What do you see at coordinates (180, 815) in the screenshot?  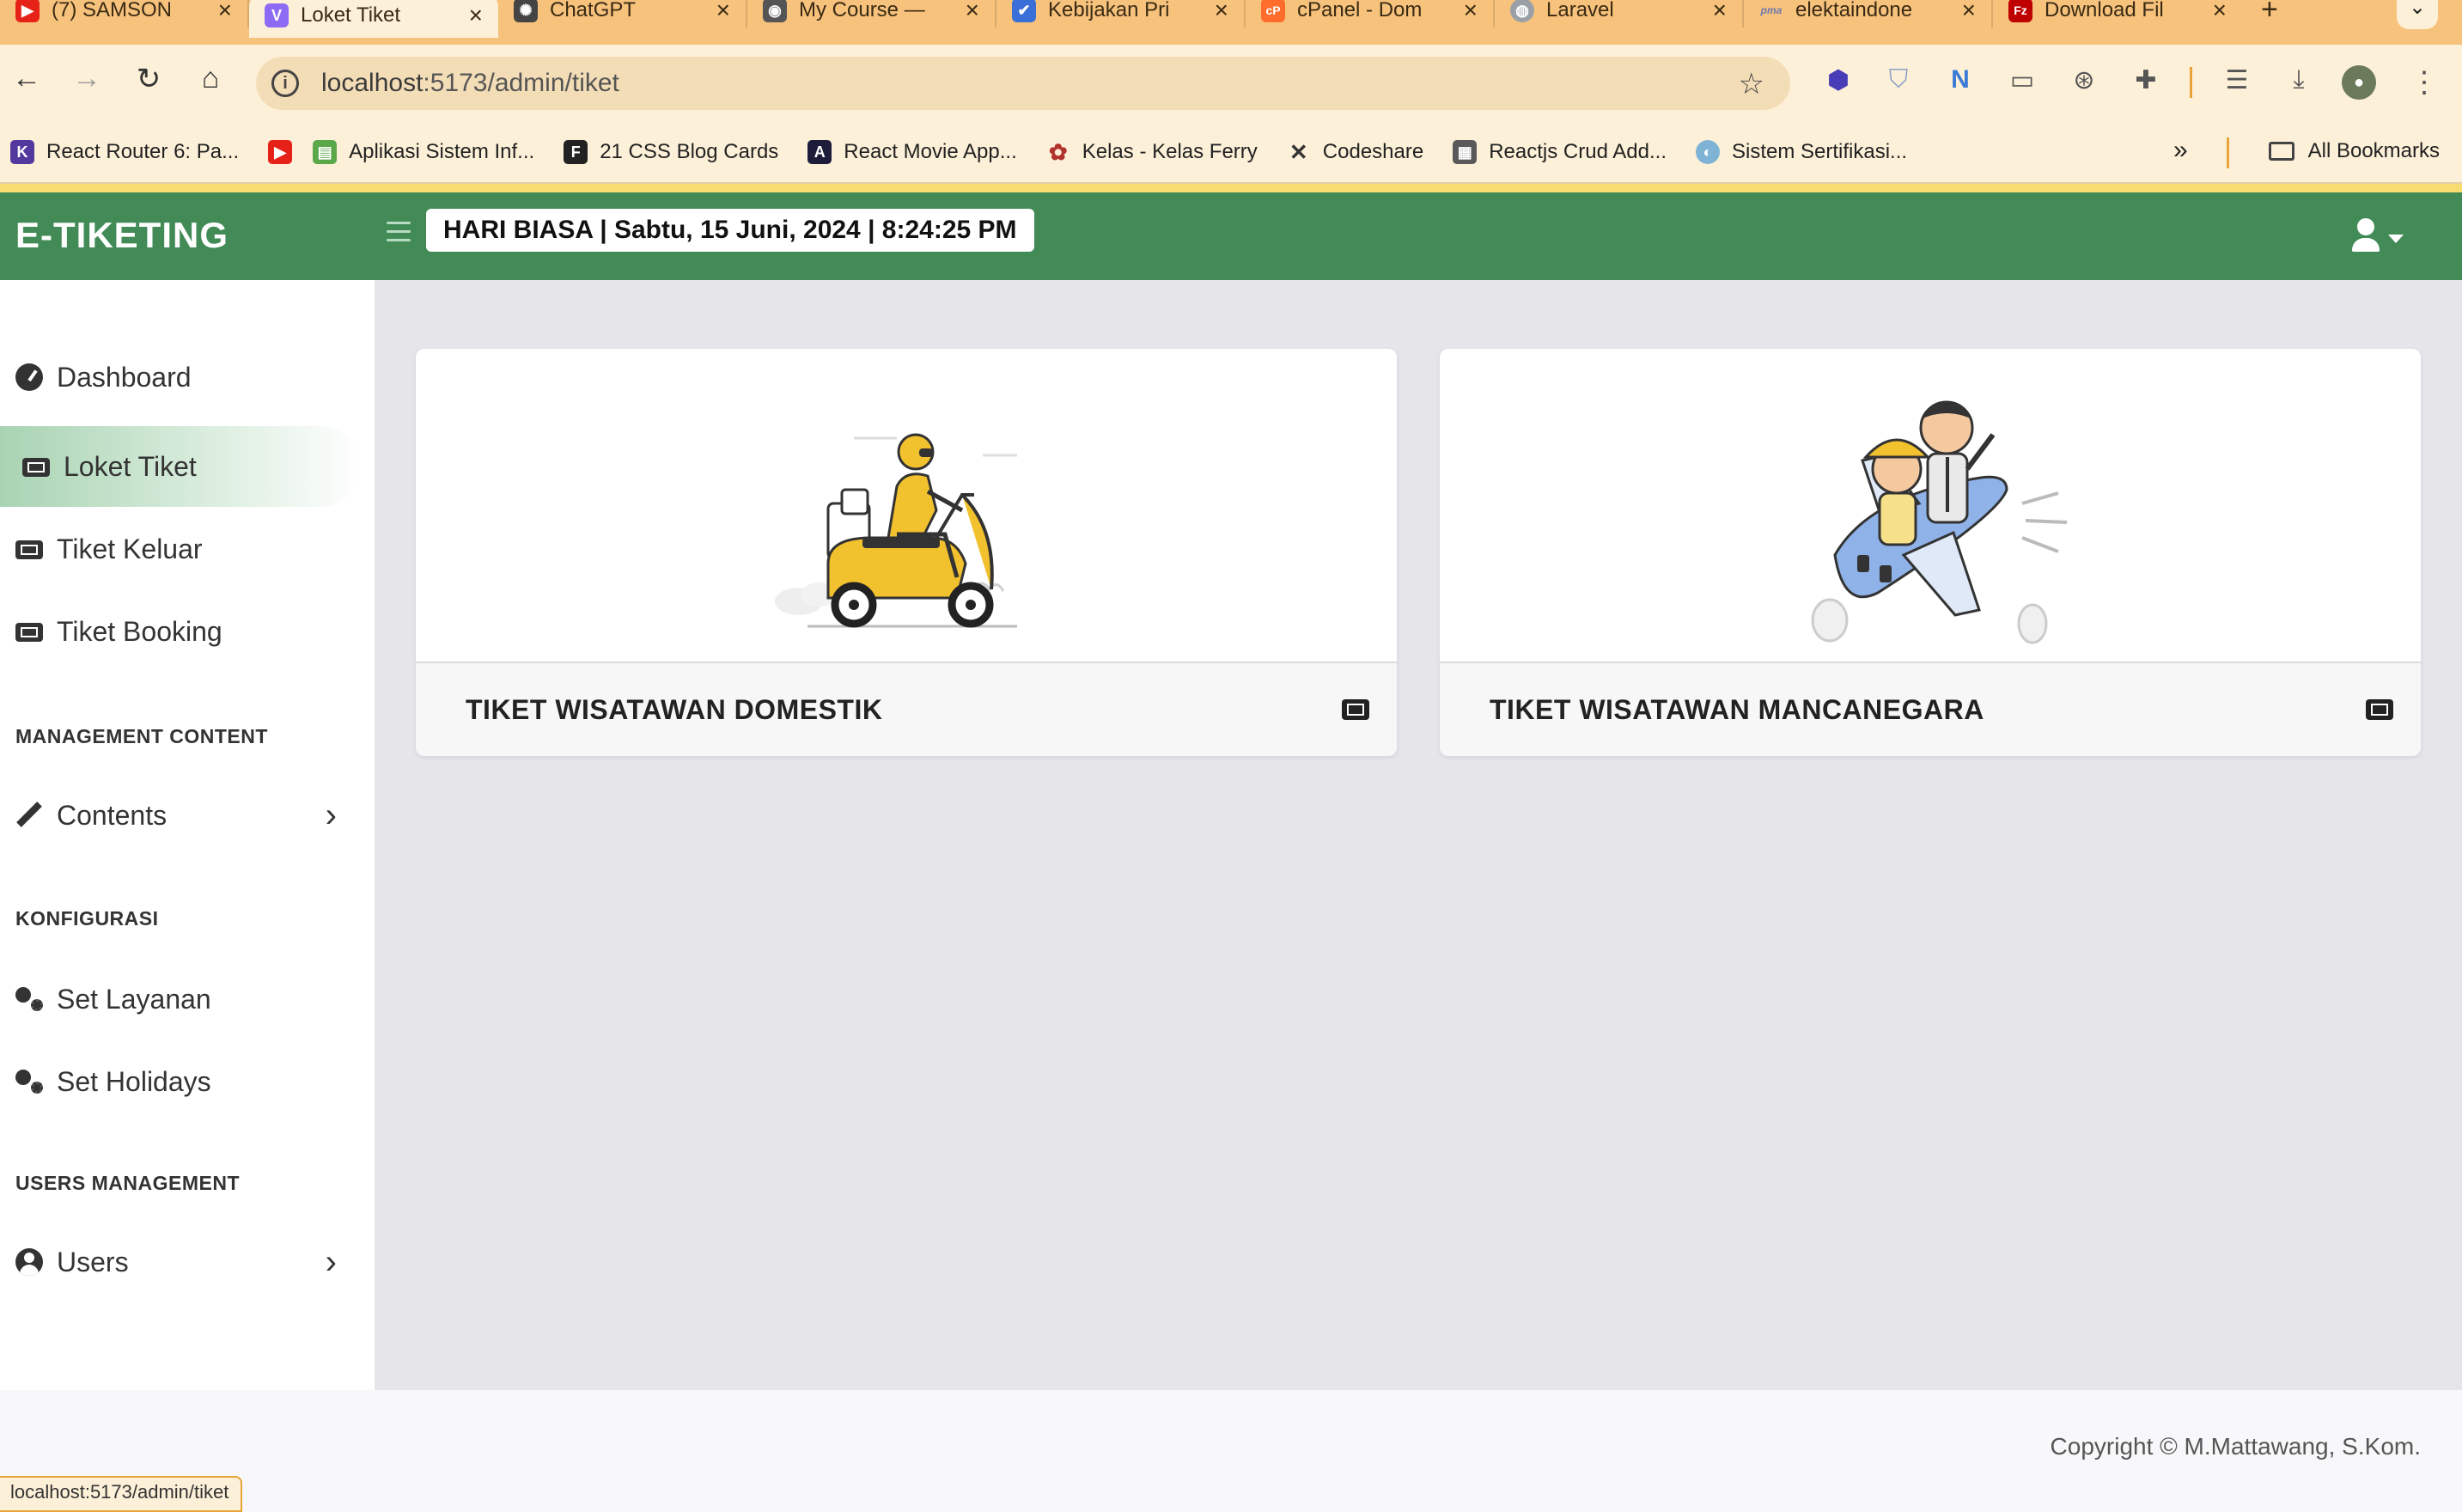 I see `sidebar-item-contents: Contents ›` at bounding box center [180, 815].